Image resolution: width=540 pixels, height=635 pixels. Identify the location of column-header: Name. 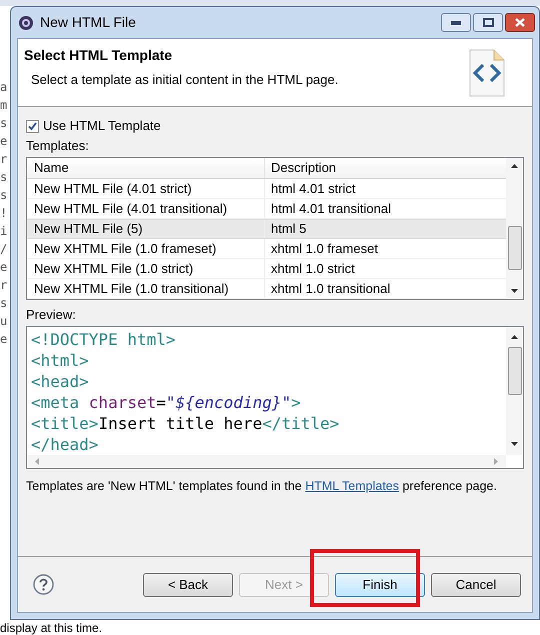
(146, 168).